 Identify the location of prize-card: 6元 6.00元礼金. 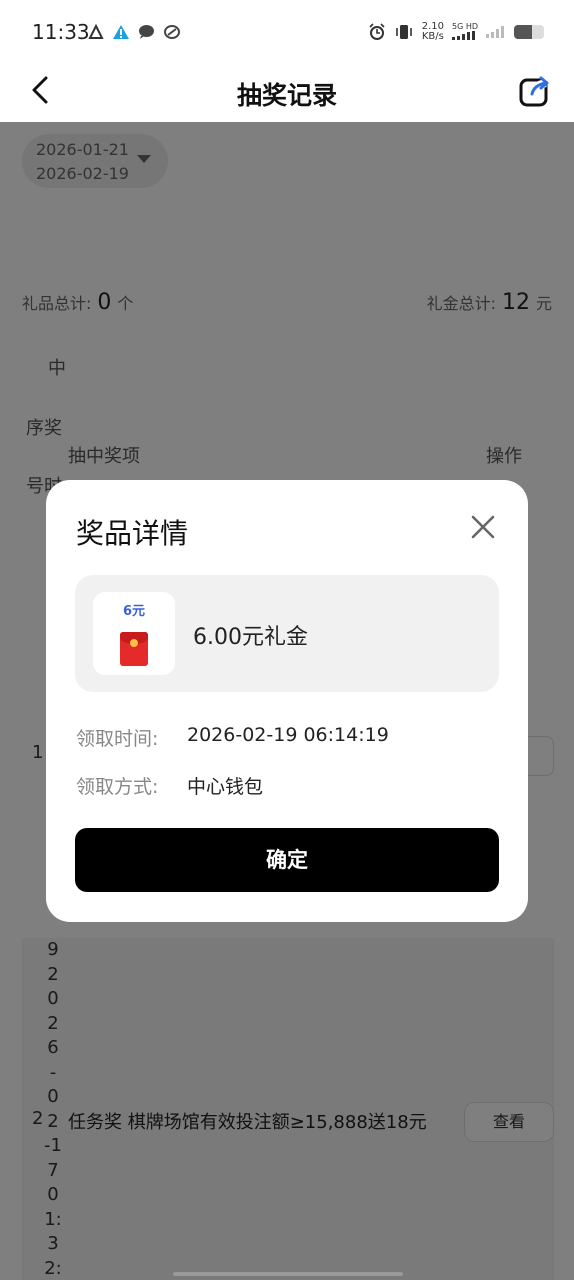
(287, 633).